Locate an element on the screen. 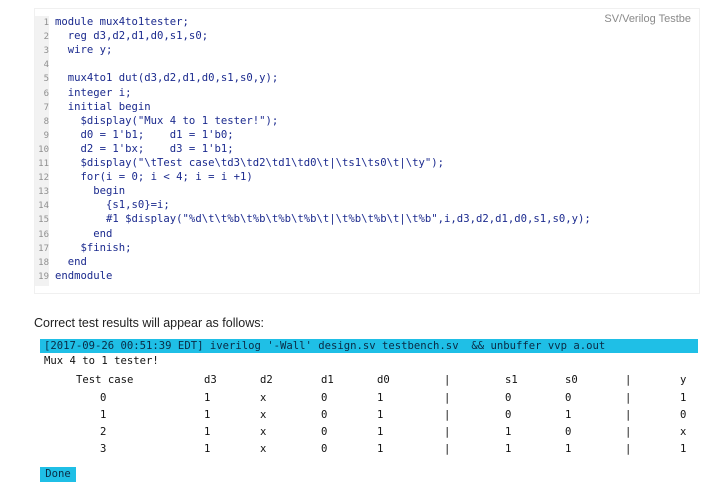 The height and width of the screenshot is (502, 708). code-line: 4 is located at coordinates (45, 64).